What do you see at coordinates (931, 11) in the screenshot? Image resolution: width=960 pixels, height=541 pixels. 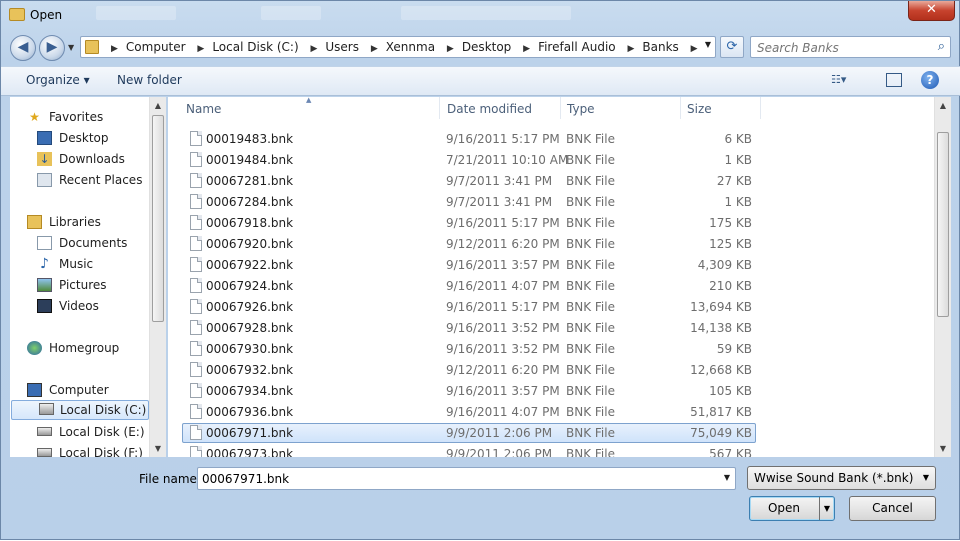 I see `close-button: ✕` at bounding box center [931, 11].